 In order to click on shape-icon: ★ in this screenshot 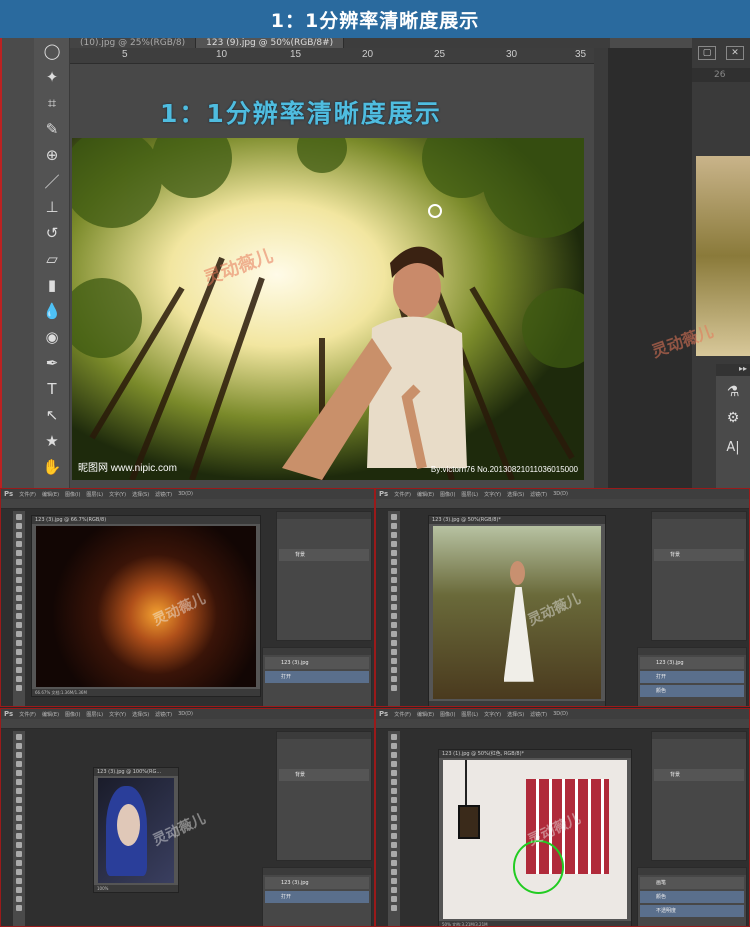, I will do `click(52, 441)`.